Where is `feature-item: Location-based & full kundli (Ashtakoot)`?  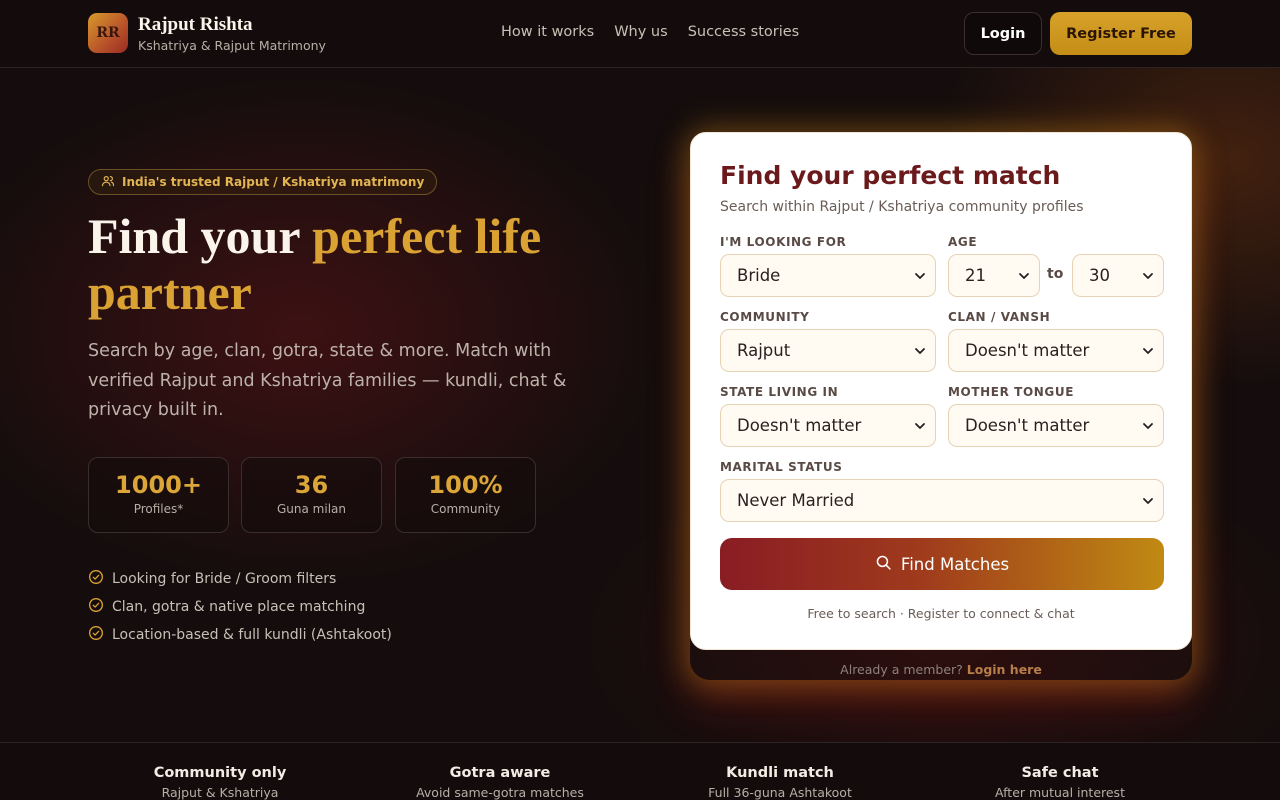 feature-item: Location-based & full kundli (Ashtakoot) is located at coordinates (240, 635).